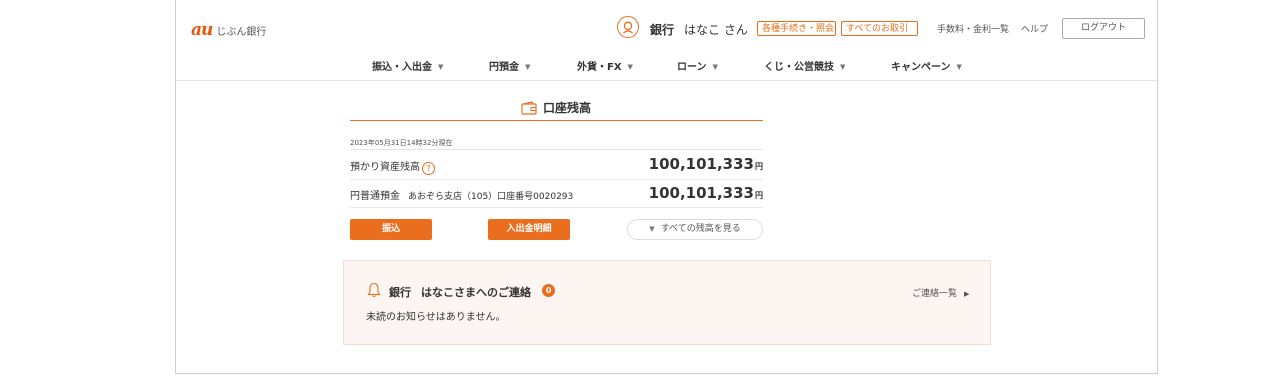 This screenshot has height=376, width=1284. I want to click on account-row: 円普通預金 あおぞら支店（105）口座番号0020293, so click(461, 194).